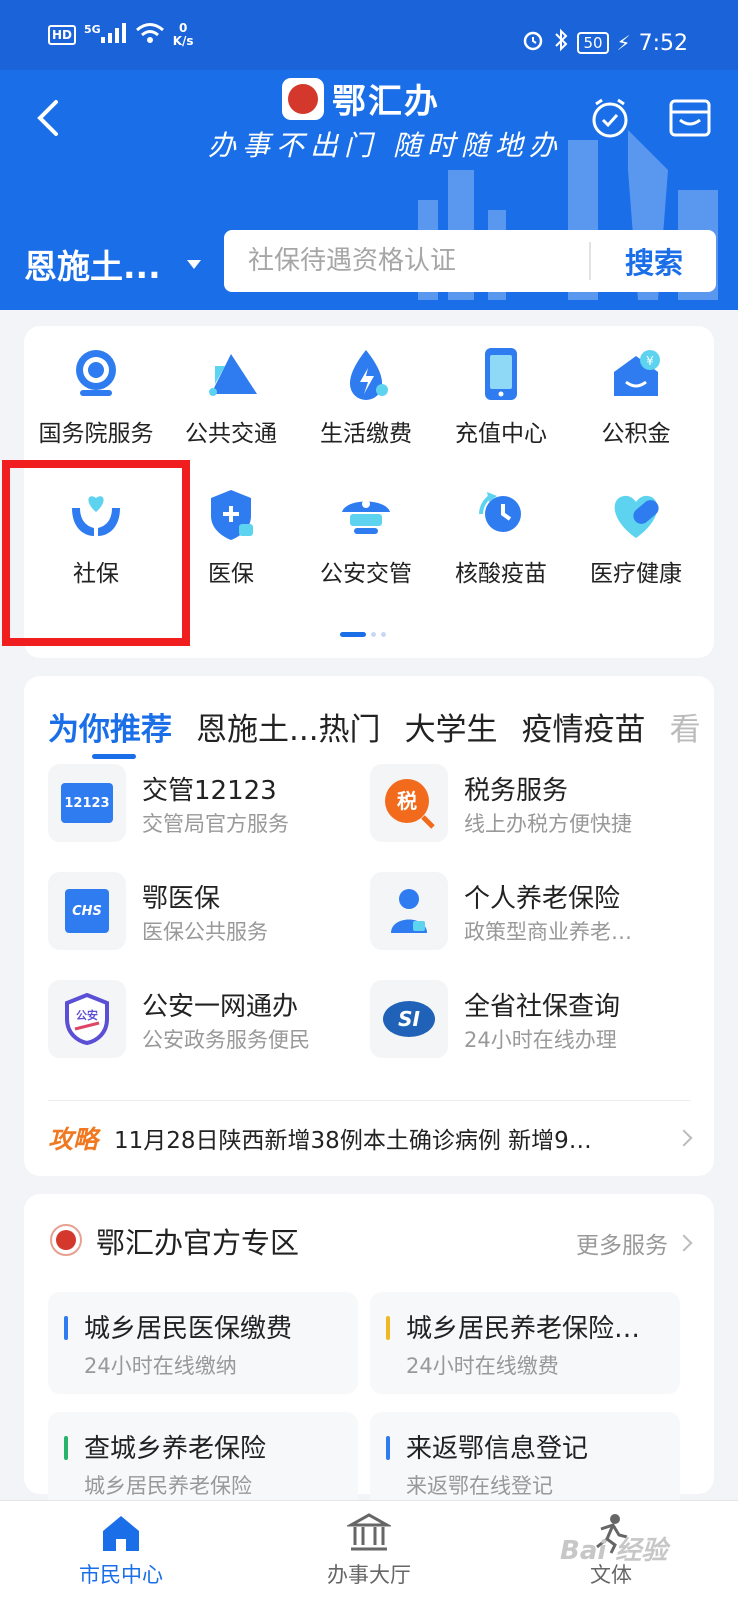 The image size is (738, 1600). I want to click on official-tile: 城乡居民医保缴费 24小时在线缴纳, so click(203, 1343).